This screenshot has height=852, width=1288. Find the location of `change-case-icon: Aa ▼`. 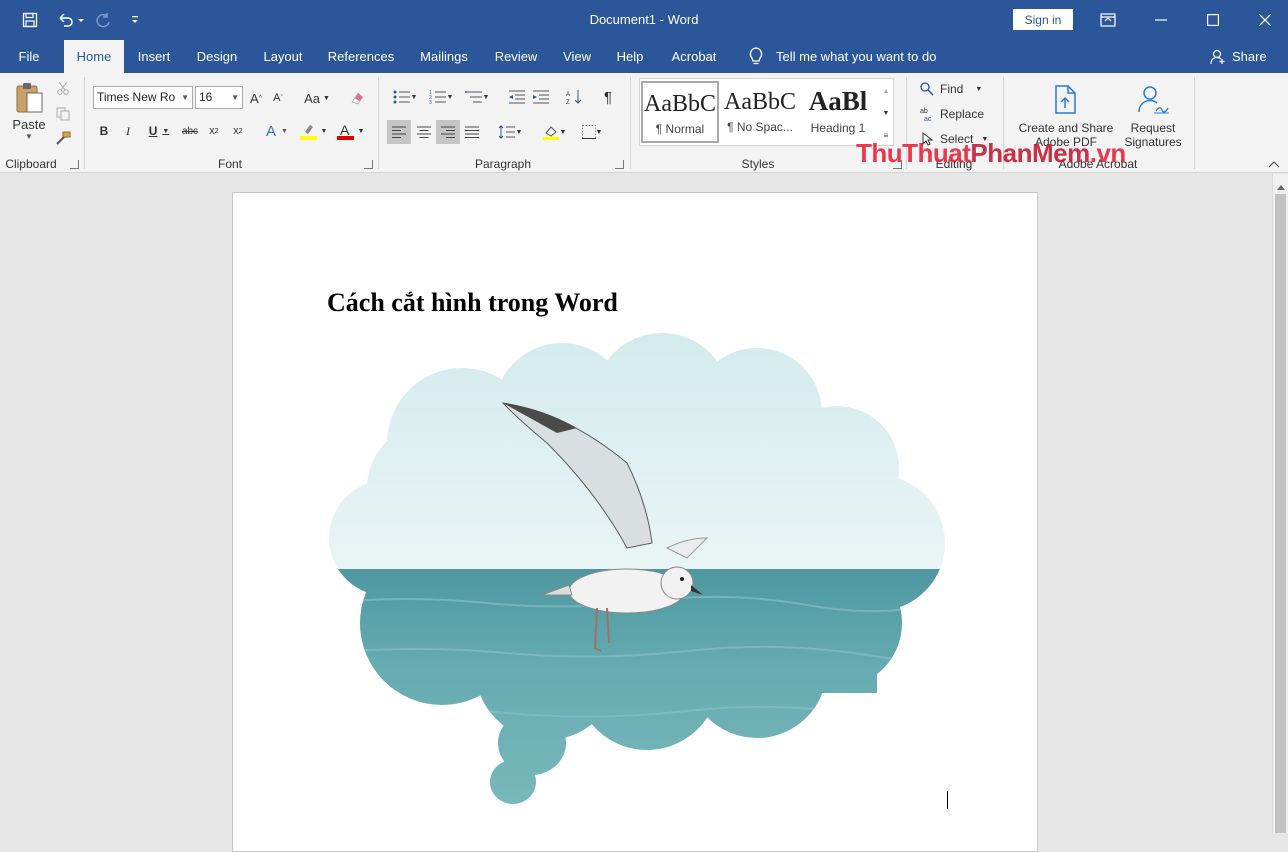

change-case-icon: Aa ▼ is located at coordinates (317, 98).